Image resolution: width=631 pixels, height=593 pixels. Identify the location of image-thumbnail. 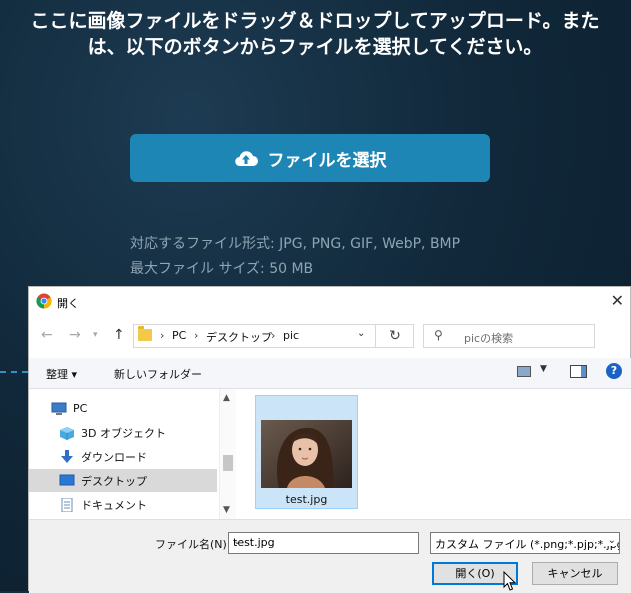
(306, 454).